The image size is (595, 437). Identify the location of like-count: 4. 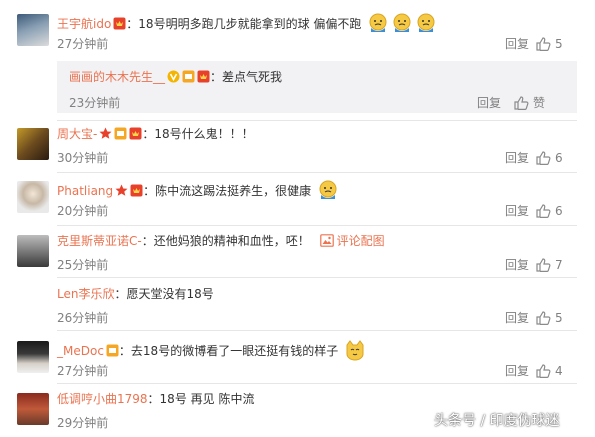
(559, 371).